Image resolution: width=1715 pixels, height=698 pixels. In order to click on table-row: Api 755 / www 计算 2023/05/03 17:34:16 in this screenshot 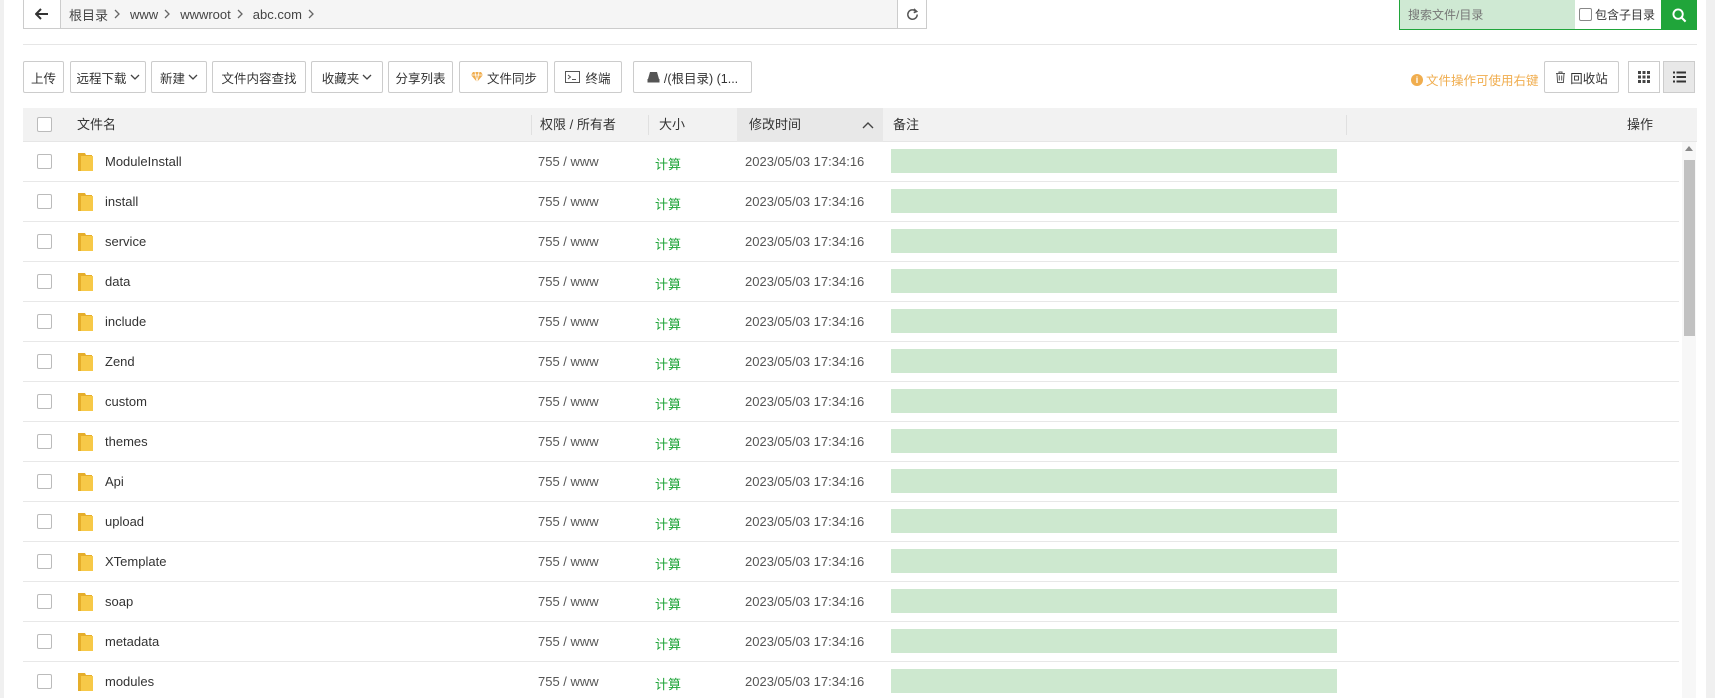, I will do `click(851, 482)`.